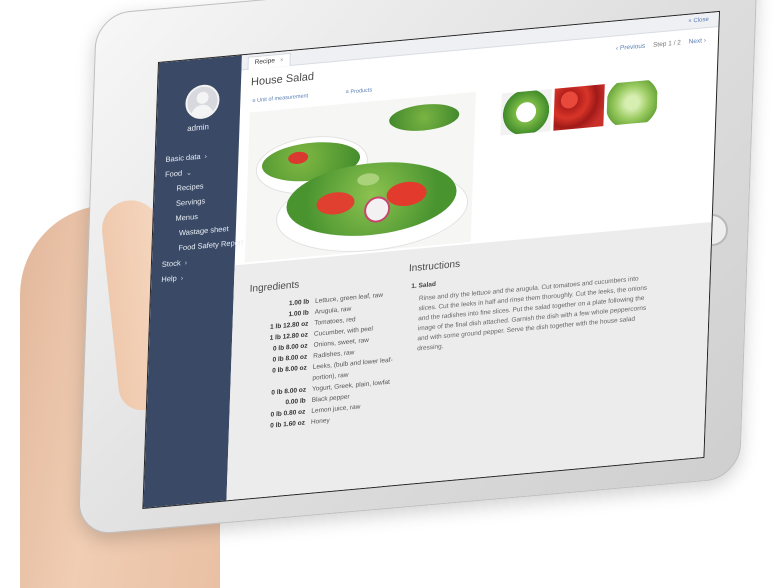 Image resolution: width=782 pixels, height=588 pixels. Describe the element at coordinates (171, 263) in the screenshot. I see `sidebar-item-label: Stock` at that location.